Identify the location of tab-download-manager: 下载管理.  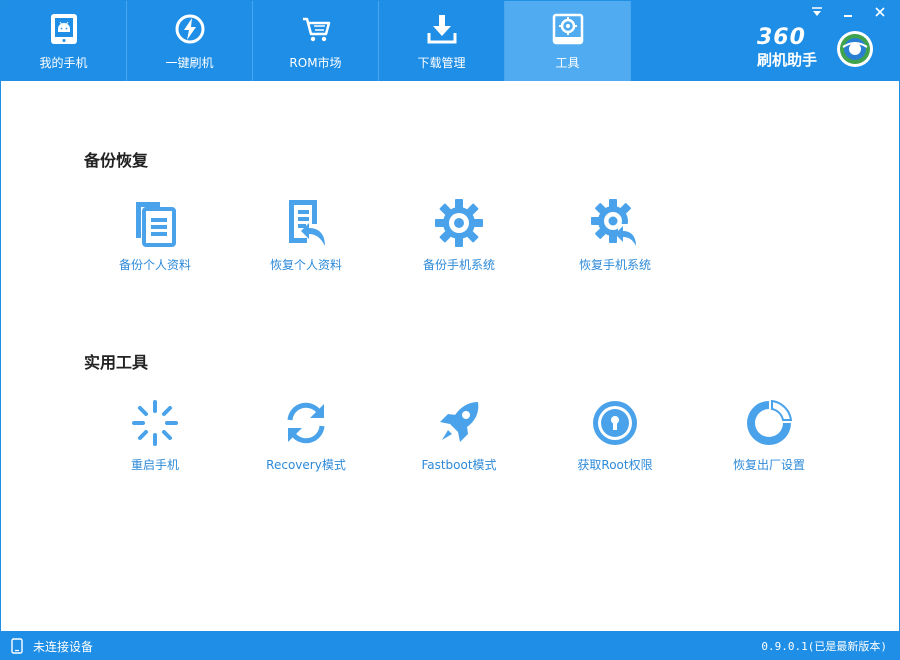
(442, 41).